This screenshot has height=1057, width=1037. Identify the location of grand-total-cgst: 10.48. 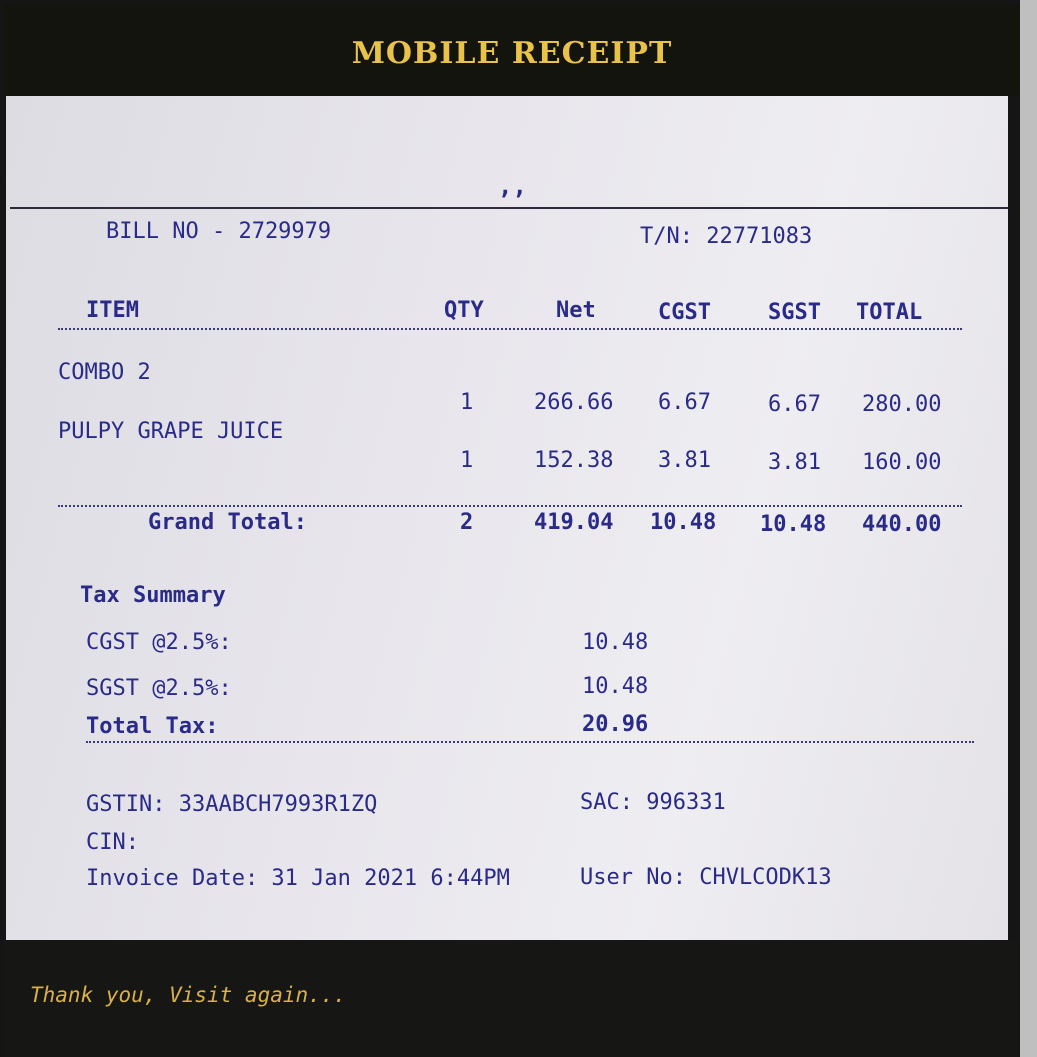
(683, 522).